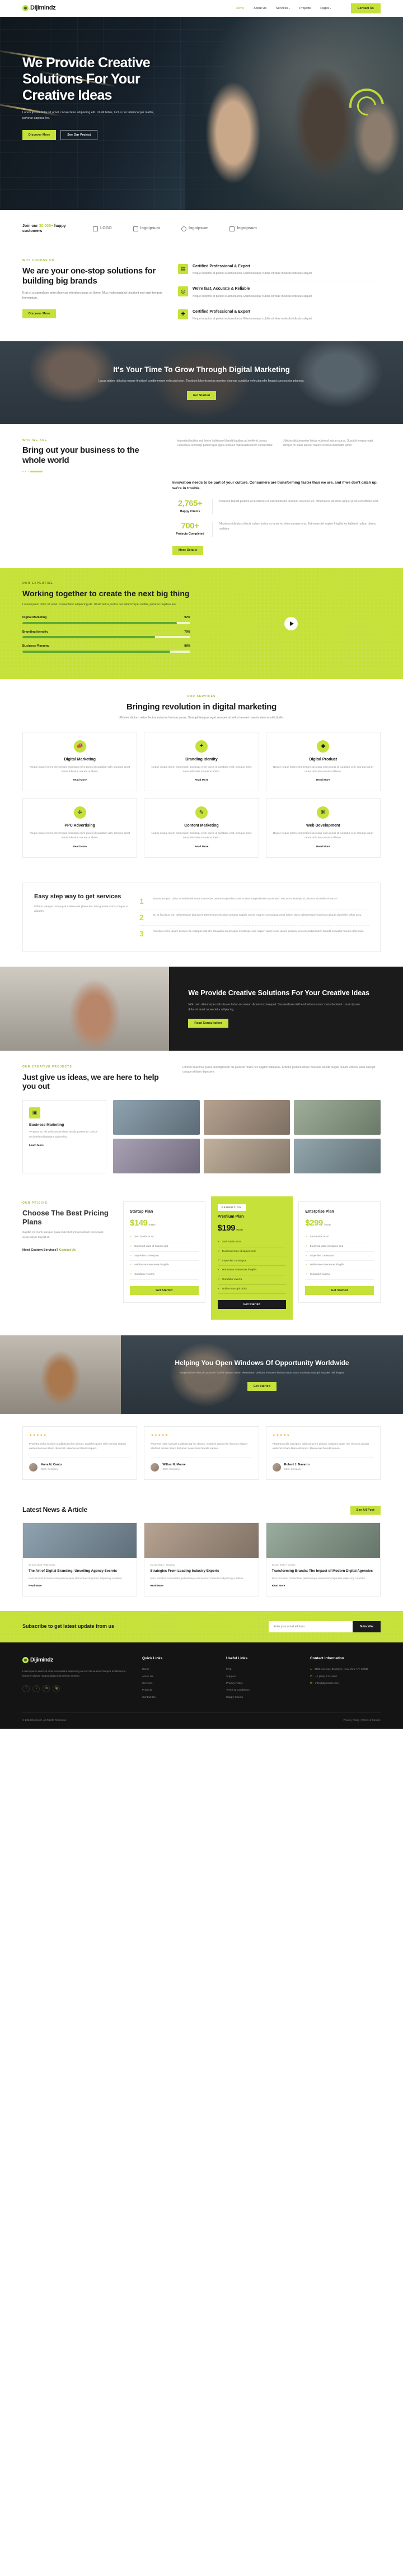 Image resolution: width=403 pixels, height=2576 pixels. I want to click on newsletter-email-input, so click(310, 1626).